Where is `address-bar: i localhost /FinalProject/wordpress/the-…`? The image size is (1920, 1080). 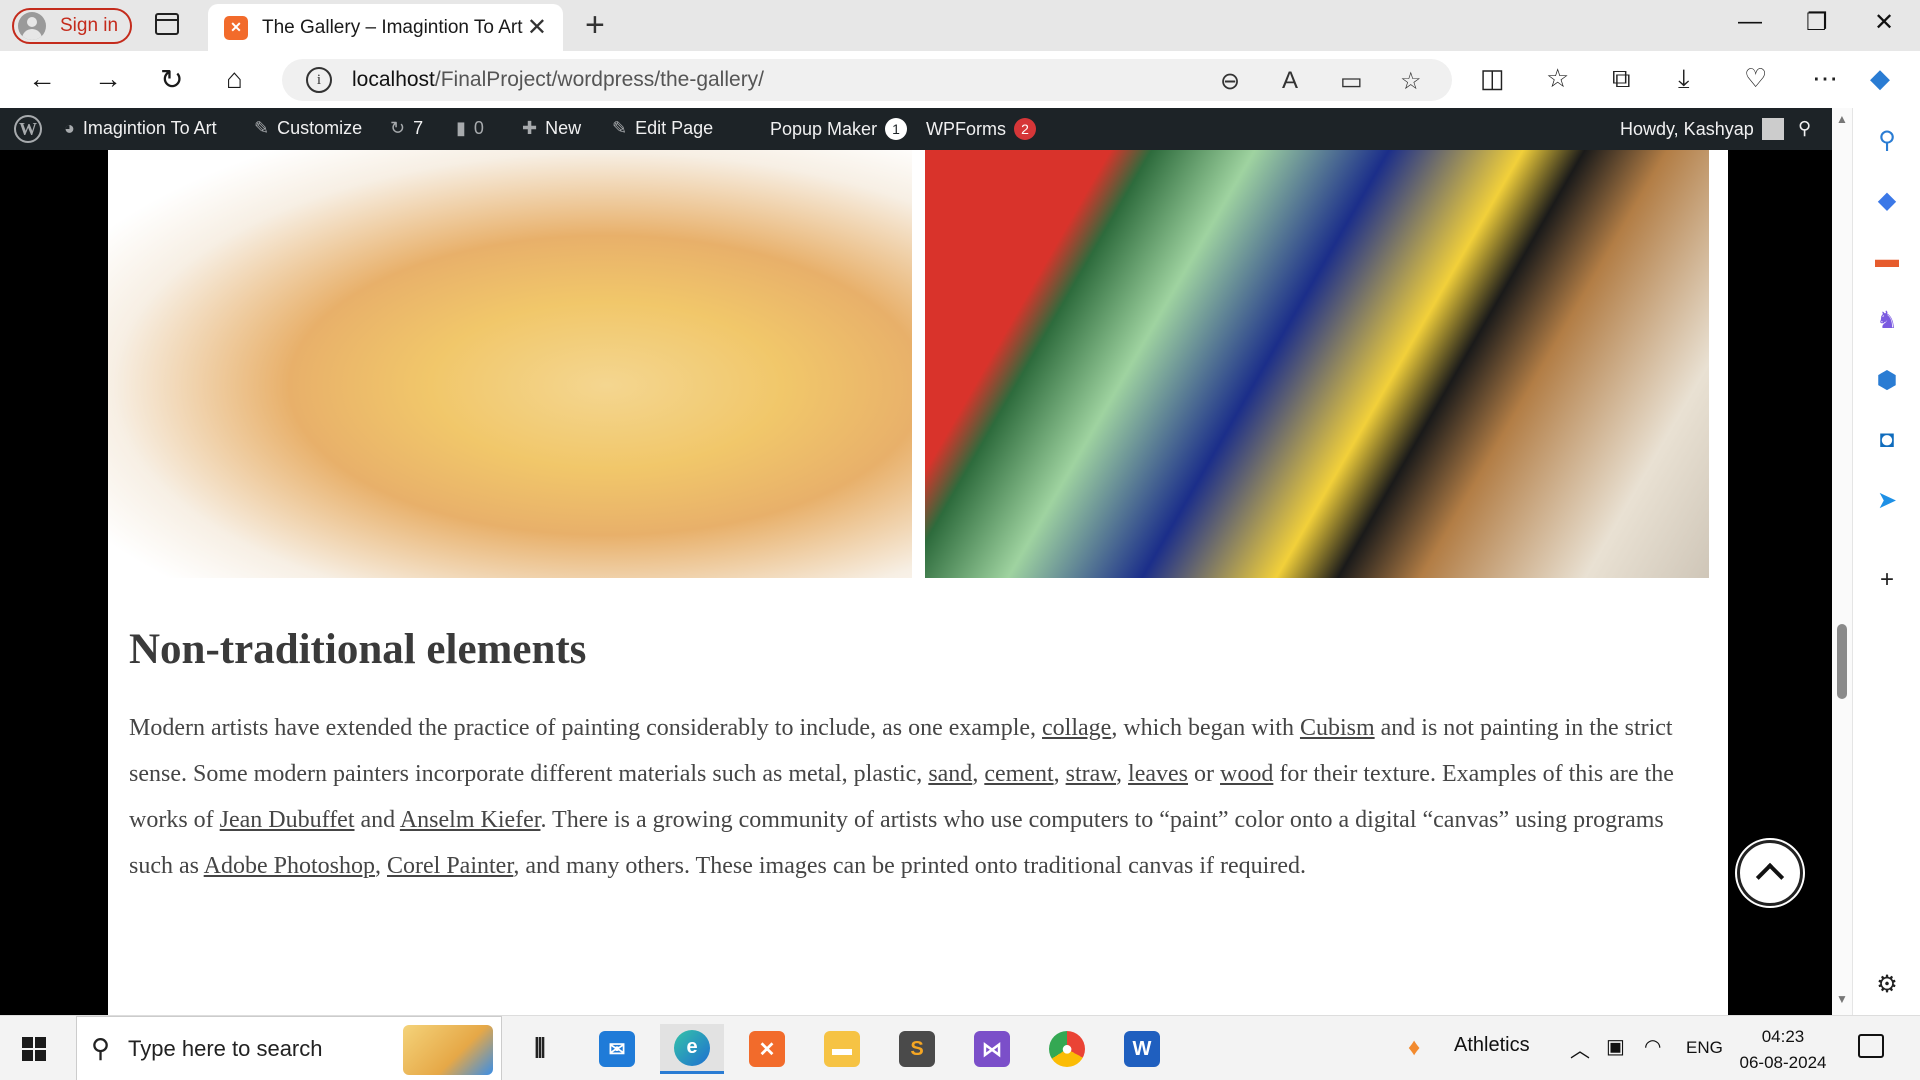 address-bar: i localhost /FinalProject/wordpress/the-… is located at coordinates (867, 80).